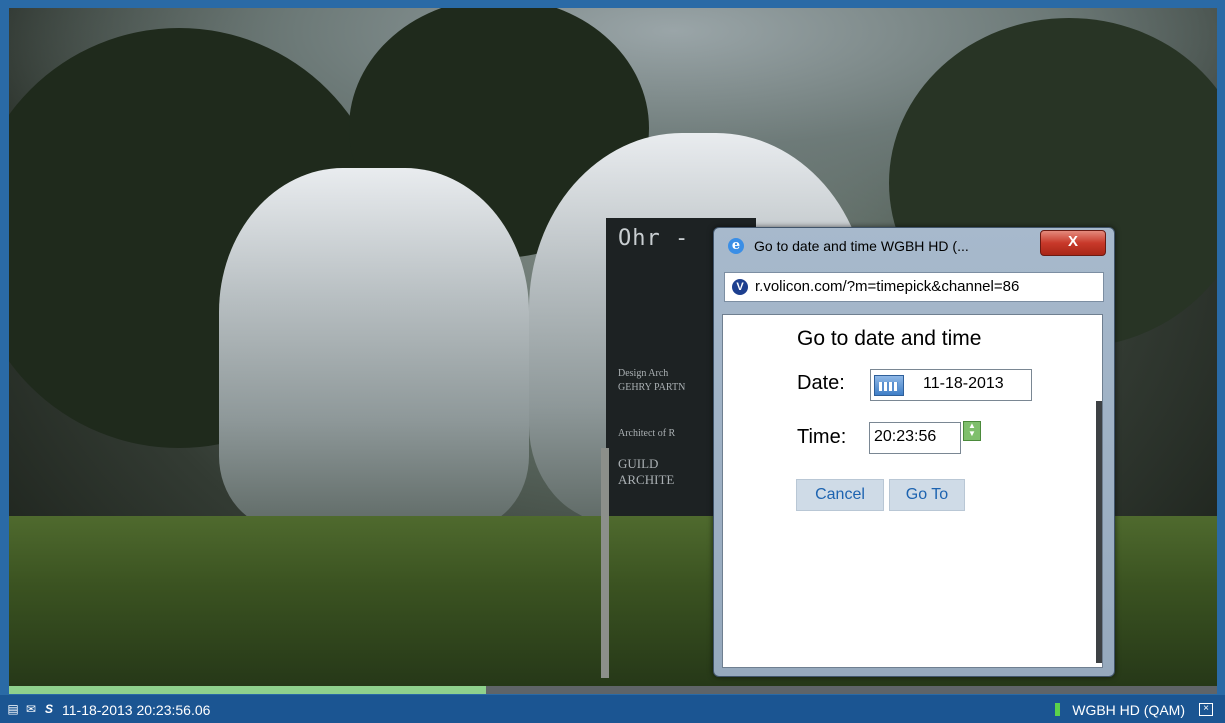 The width and height of the screenshot is (1225, 723). I want to click on s-logo-icon: S, so click(49, 709).